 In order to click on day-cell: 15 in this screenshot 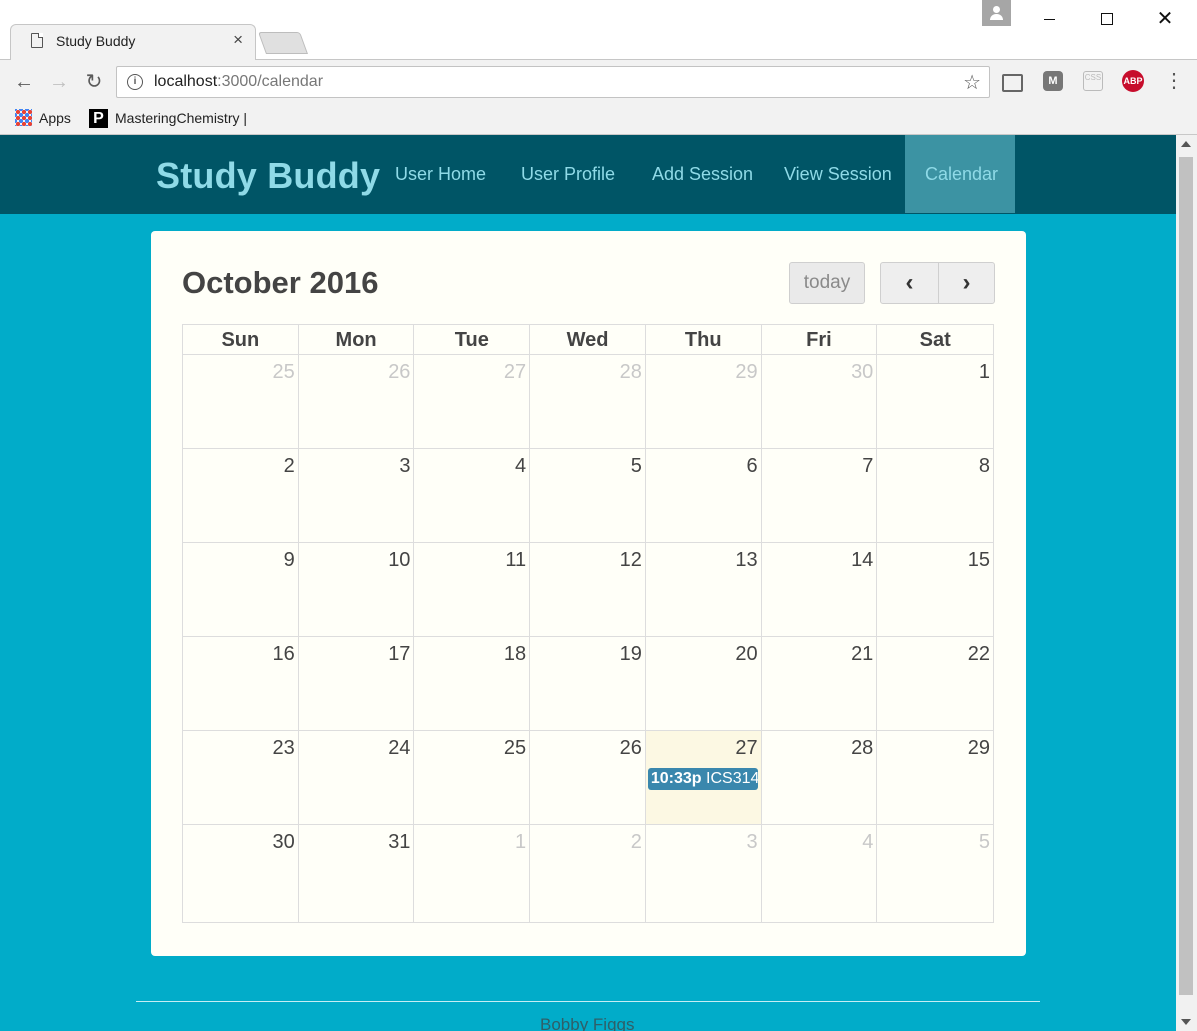, I will do `click(935, 589)`.